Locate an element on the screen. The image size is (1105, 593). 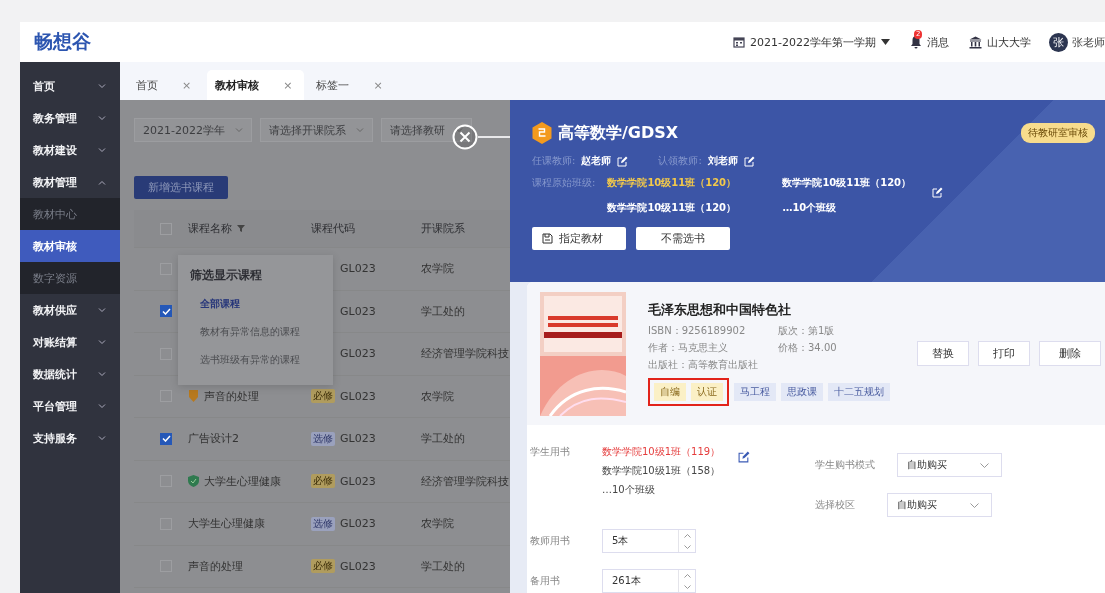
book-detail: 作者：马克思主义 is located at coordinates (688, 347).